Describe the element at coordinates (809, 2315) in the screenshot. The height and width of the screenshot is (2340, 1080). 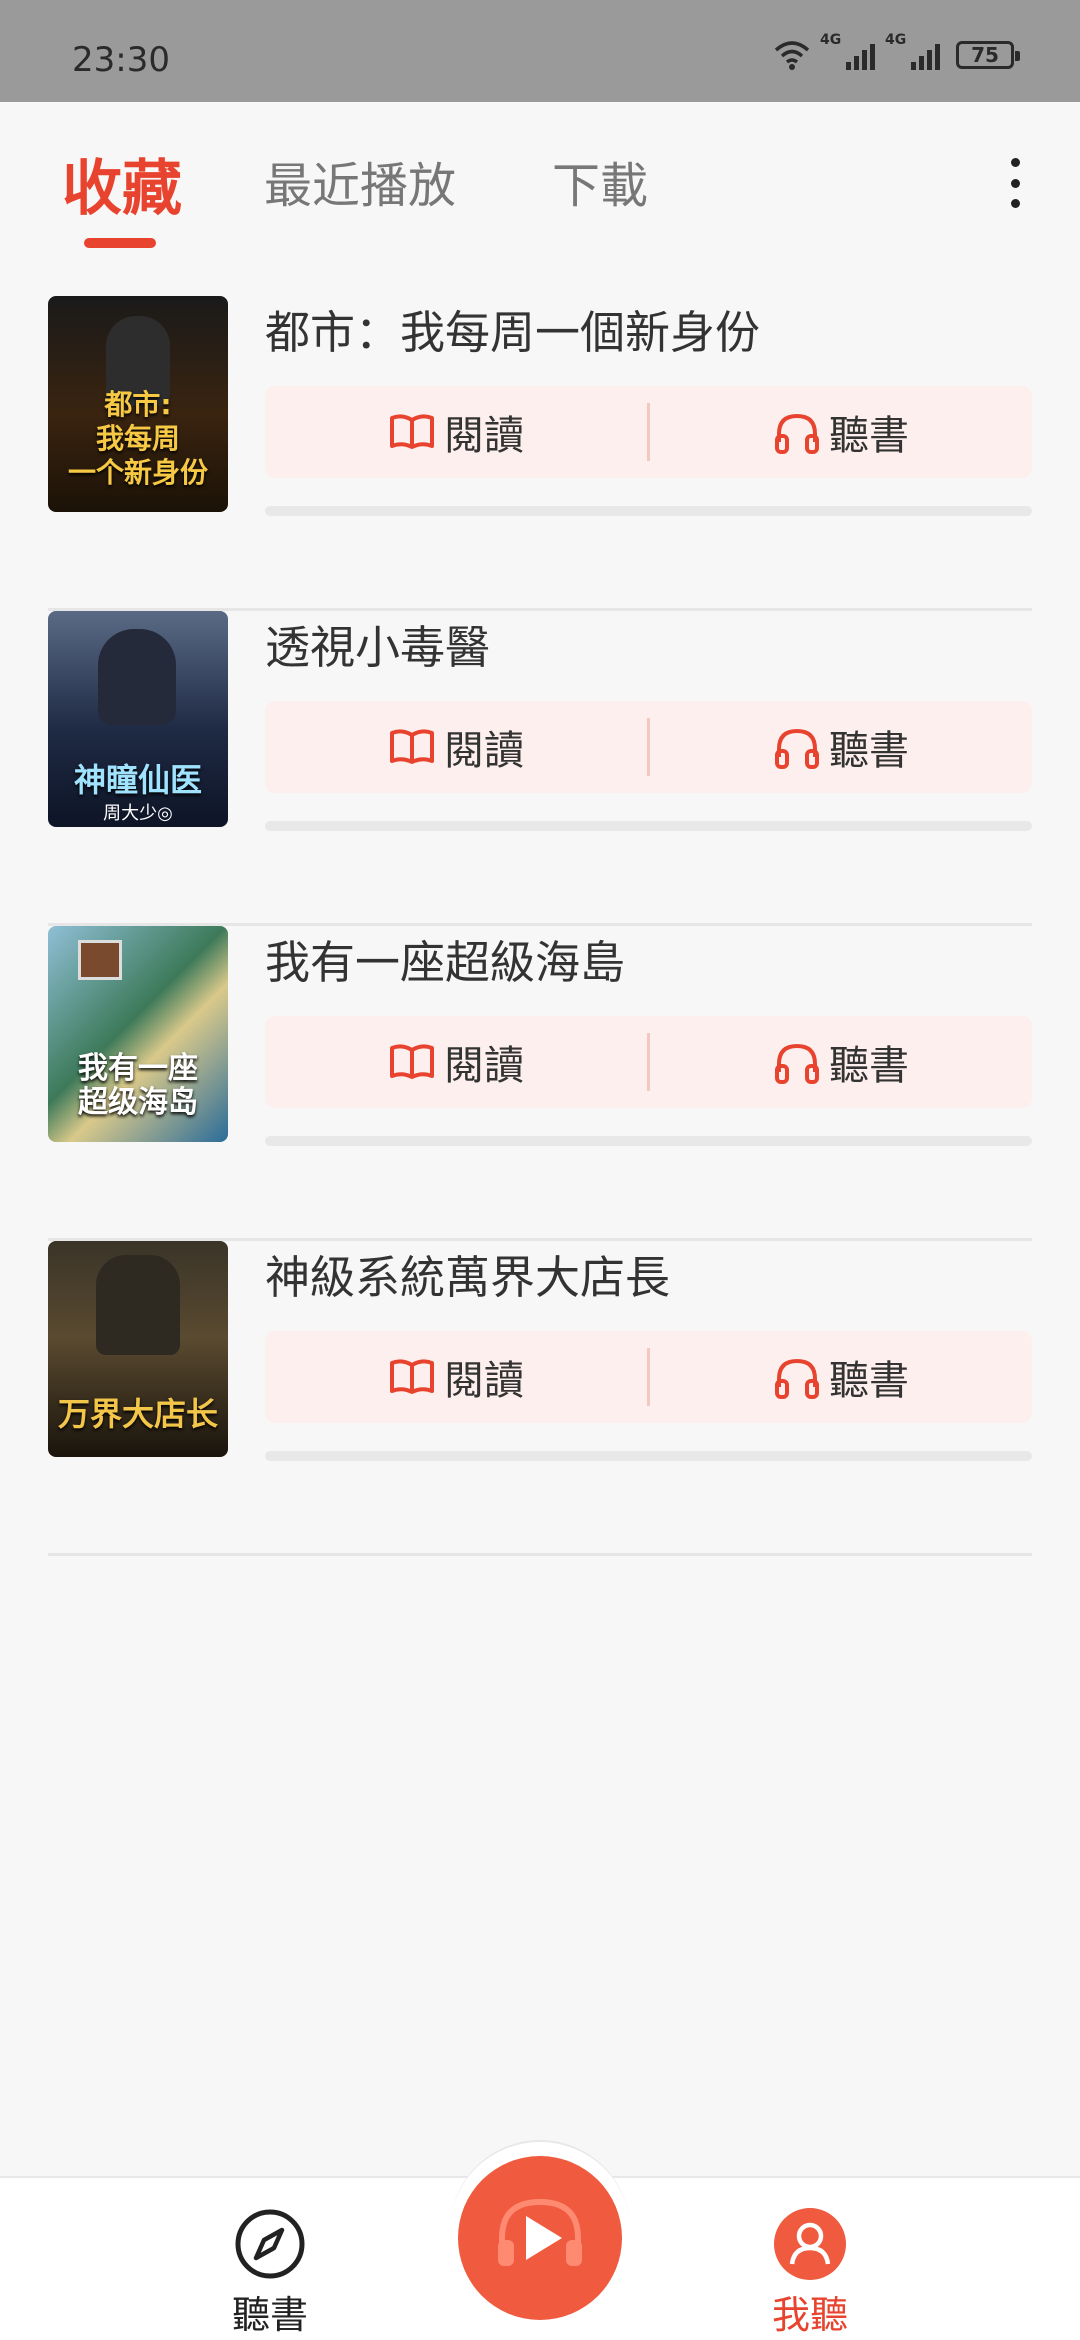
I see `nav-mine-label: 我聽` at that location.